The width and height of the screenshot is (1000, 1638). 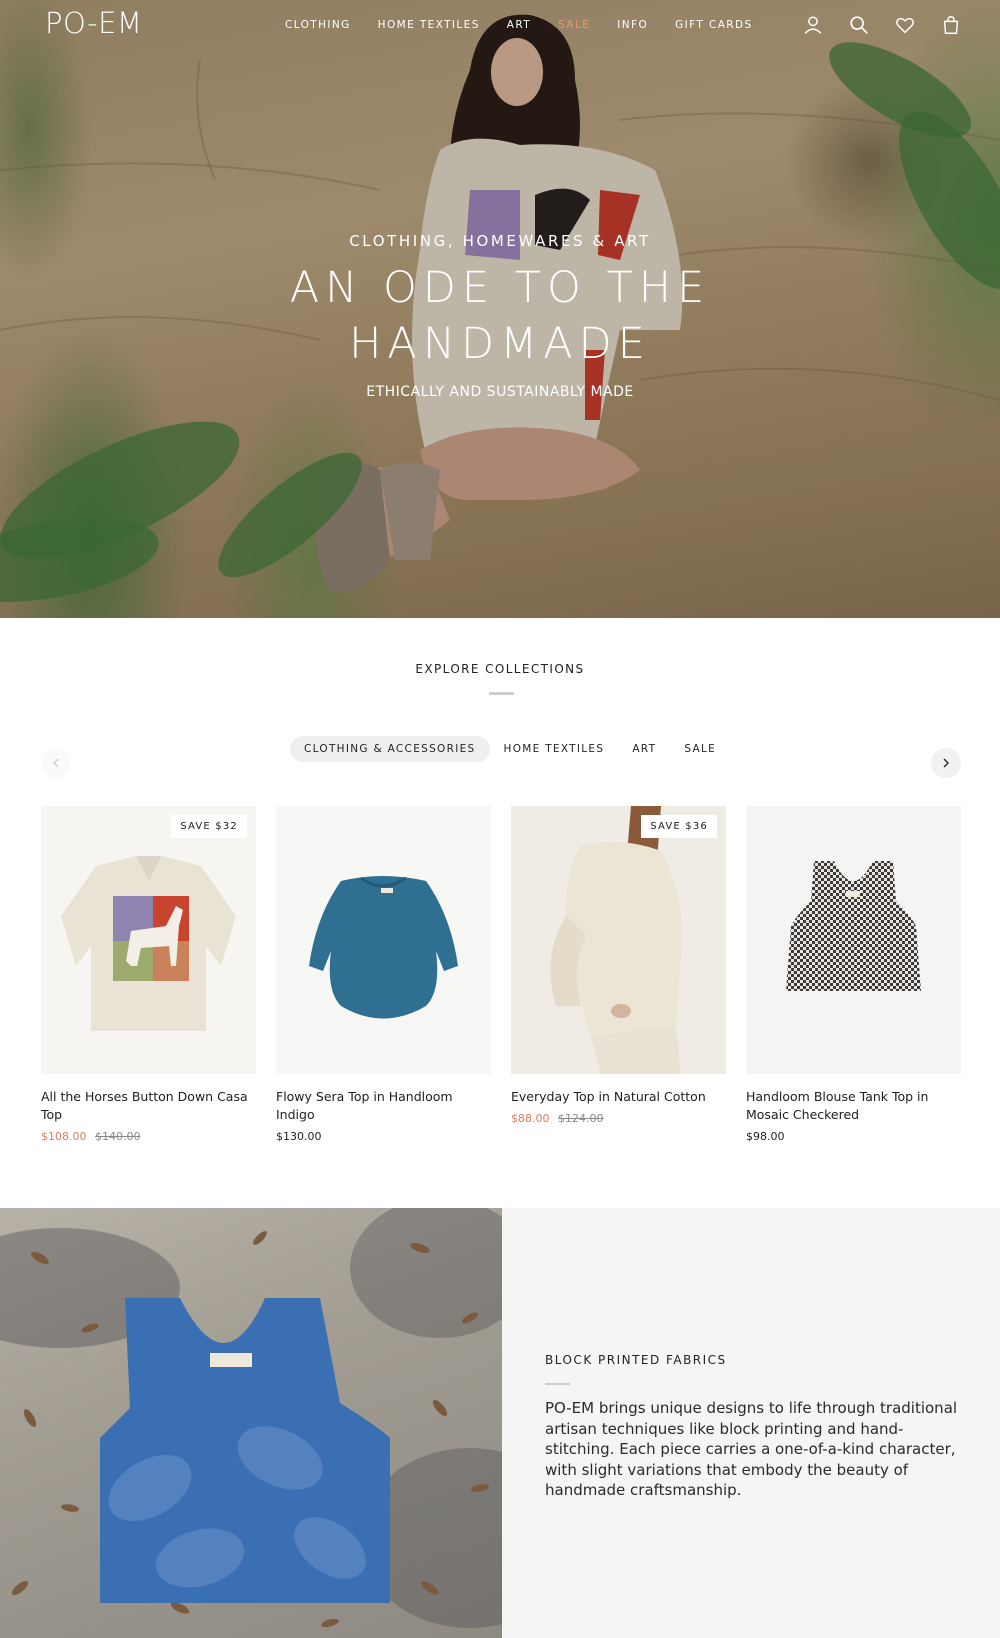 I want to click on chevron-right-icon, so click(x=946, y=763).